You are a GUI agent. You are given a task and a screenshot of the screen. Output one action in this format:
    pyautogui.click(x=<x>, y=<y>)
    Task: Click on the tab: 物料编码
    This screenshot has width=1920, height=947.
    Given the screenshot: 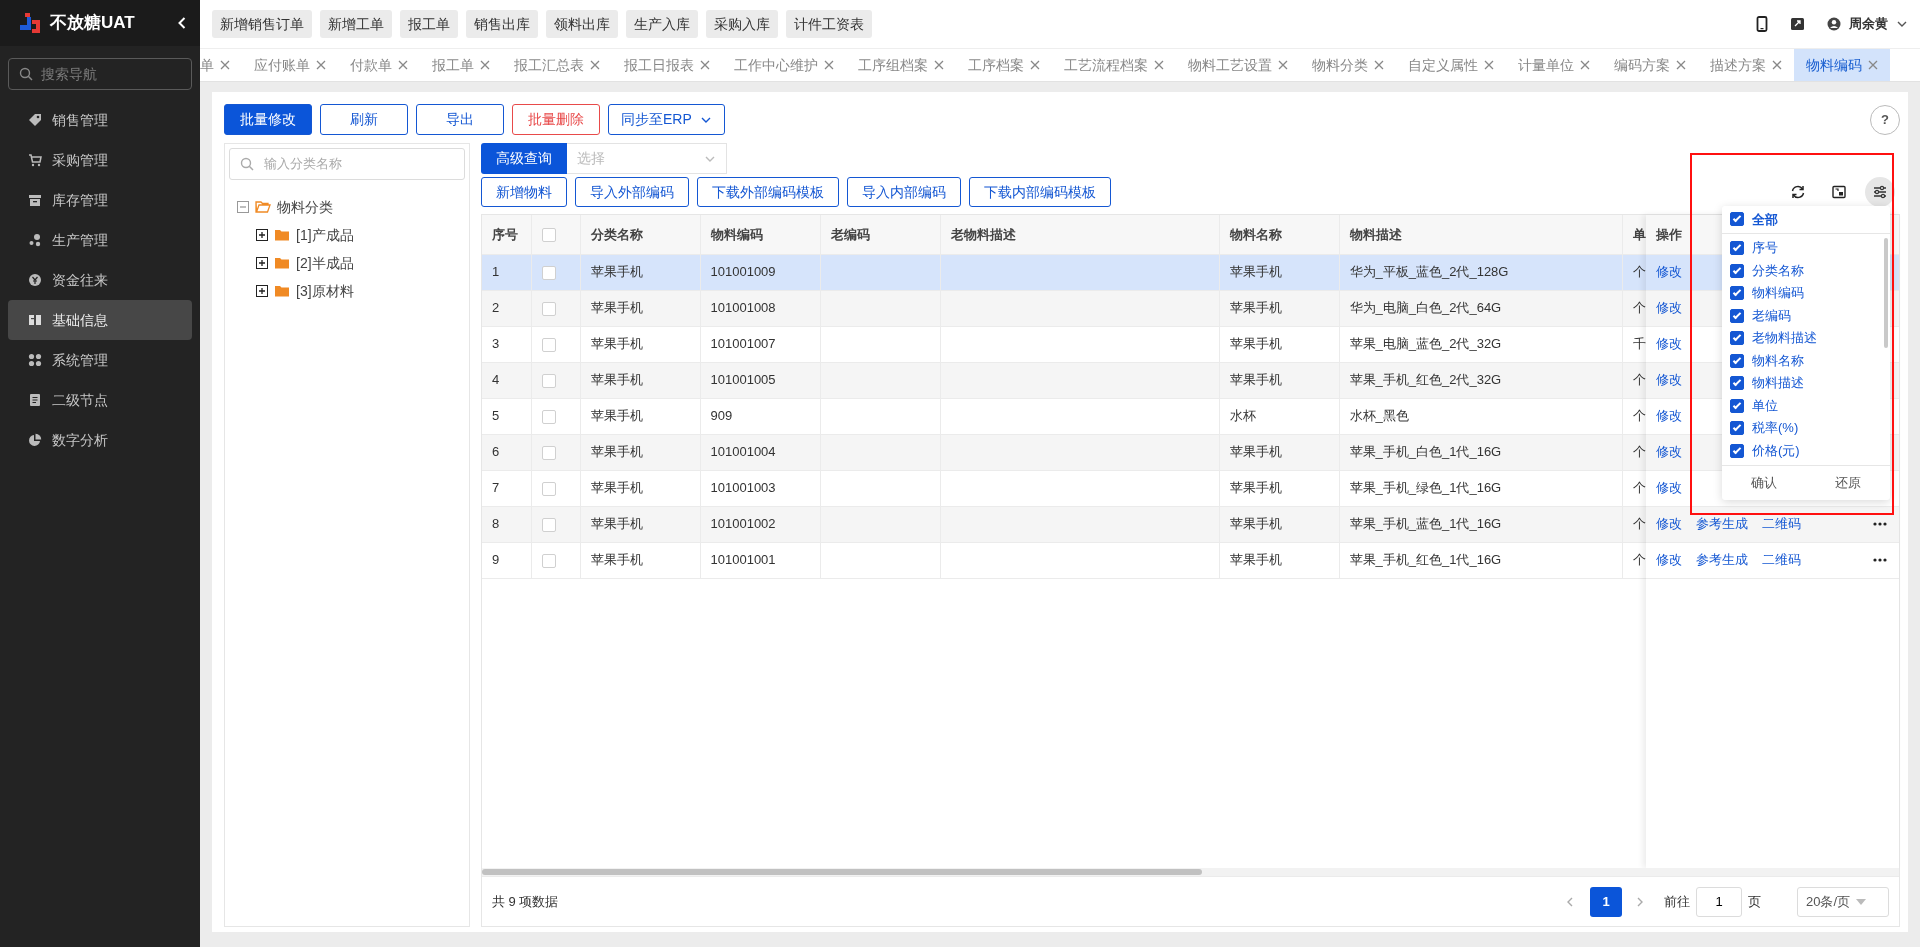 What is the action you would take?
    pyautogui.click(x=1842, y=65)
    